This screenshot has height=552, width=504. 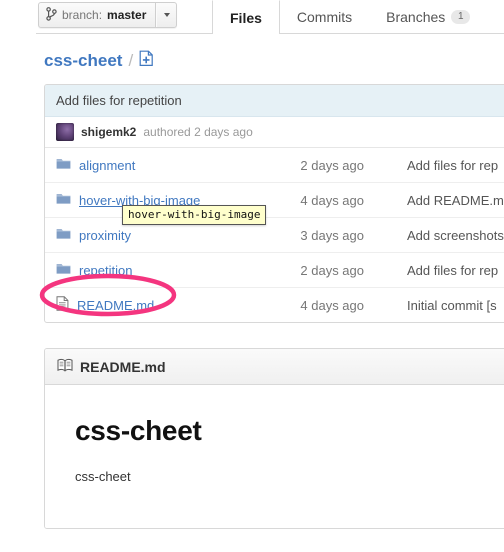 I want to click on branch-prefix-label: branch:, so click(x=82, y=15).